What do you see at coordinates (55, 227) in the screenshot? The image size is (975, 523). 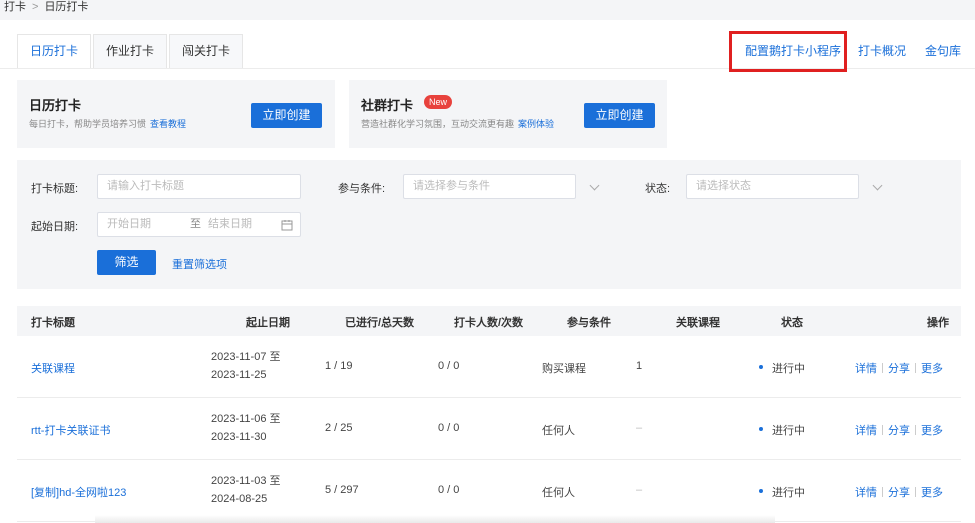 I see `date-filter-label: 起始日期:` at bounding box center [55, 227].